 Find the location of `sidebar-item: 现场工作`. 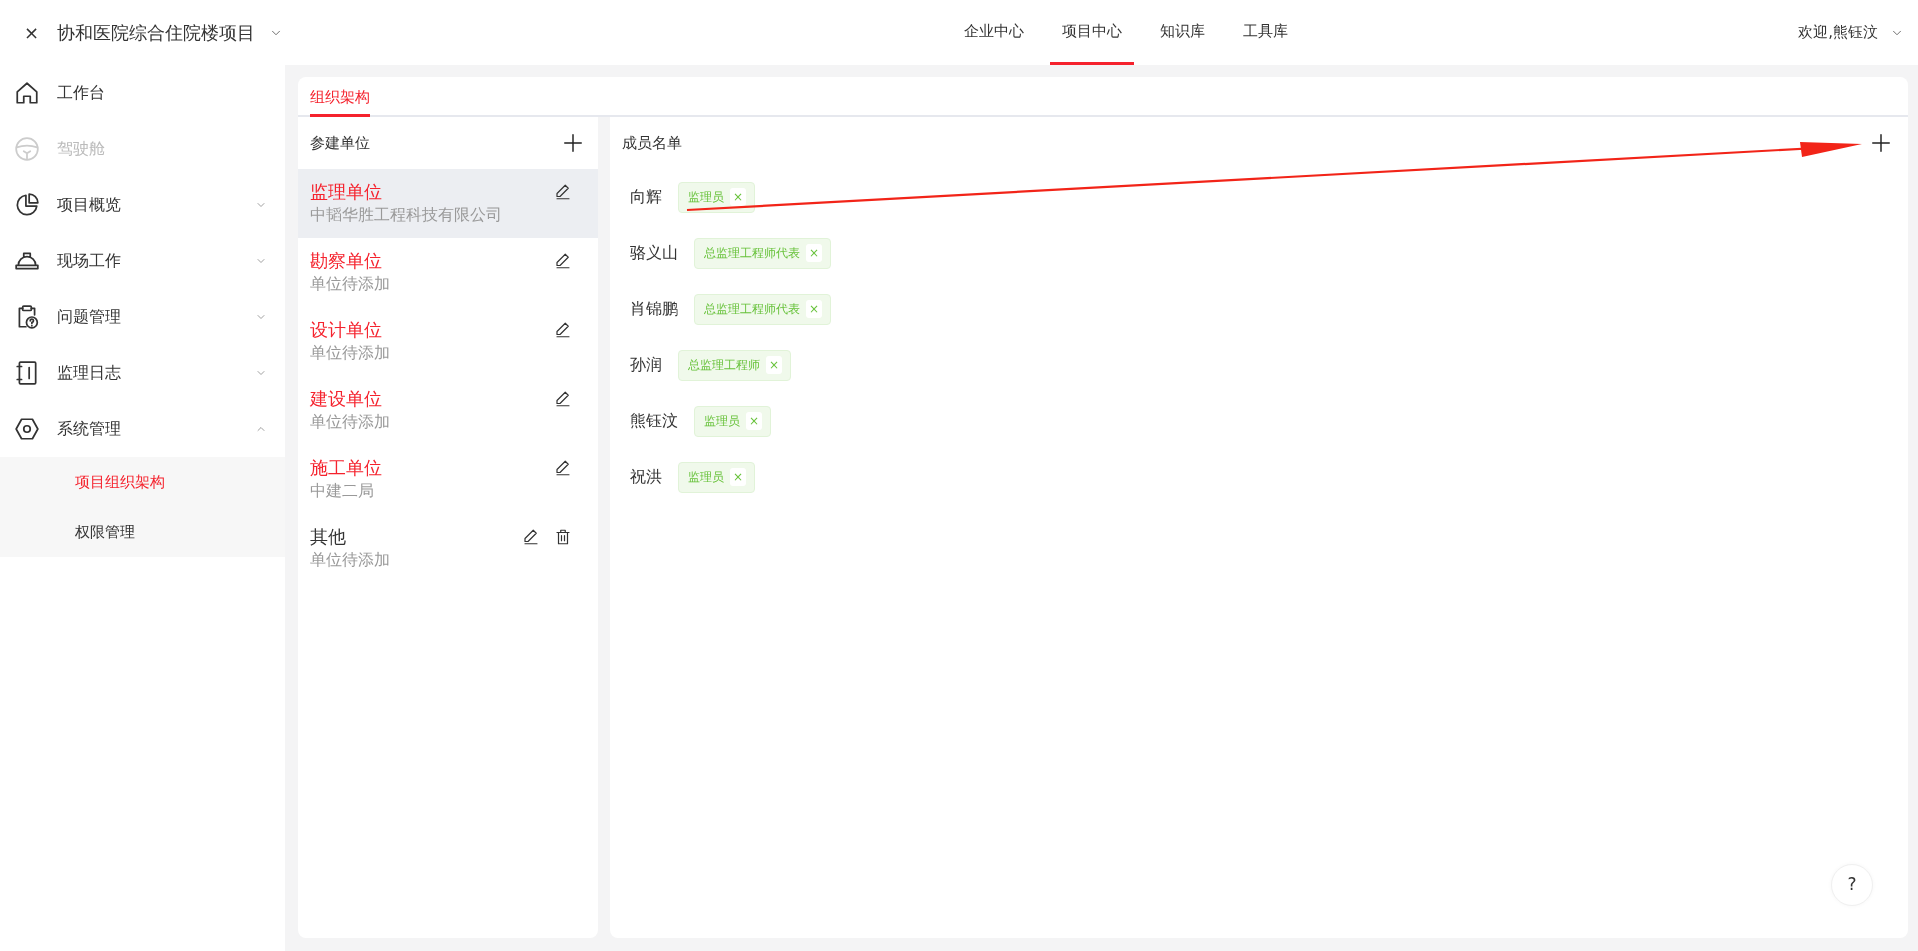

sidebar-item: 现场工作 is located at coordinates (142, 261).